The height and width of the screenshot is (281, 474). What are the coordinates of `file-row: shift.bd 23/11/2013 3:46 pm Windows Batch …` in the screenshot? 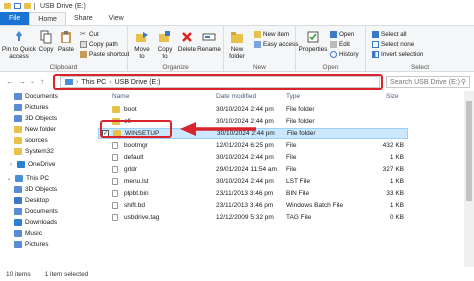 It's located at (253, 205).